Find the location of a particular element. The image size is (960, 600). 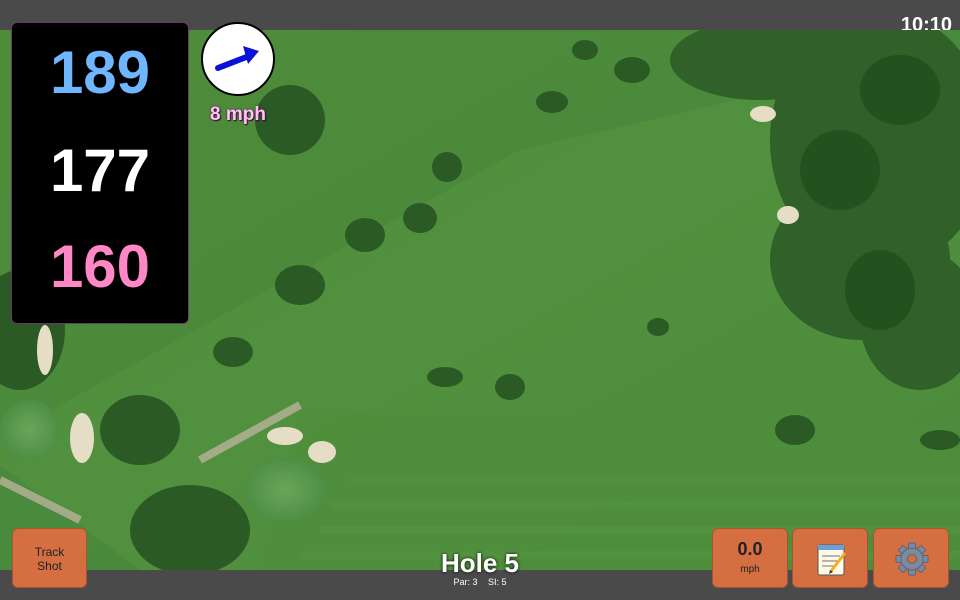

notepad-icon is located at coordinates (832, 560).